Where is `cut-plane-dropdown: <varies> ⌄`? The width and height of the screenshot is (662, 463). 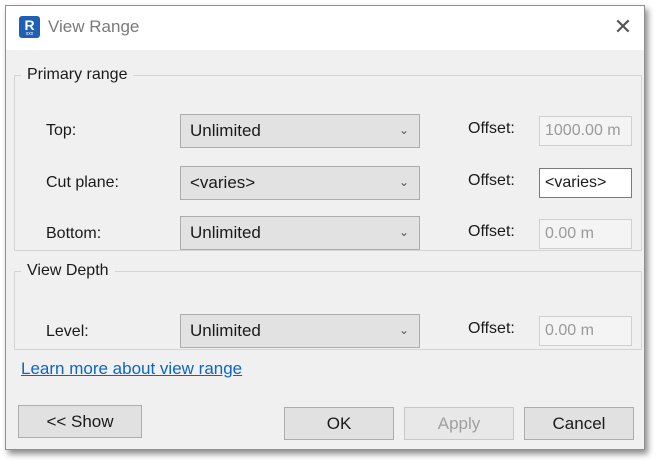 cut-plane-dropdown: <varies> ⌄ is located at coordinates (300, 183).